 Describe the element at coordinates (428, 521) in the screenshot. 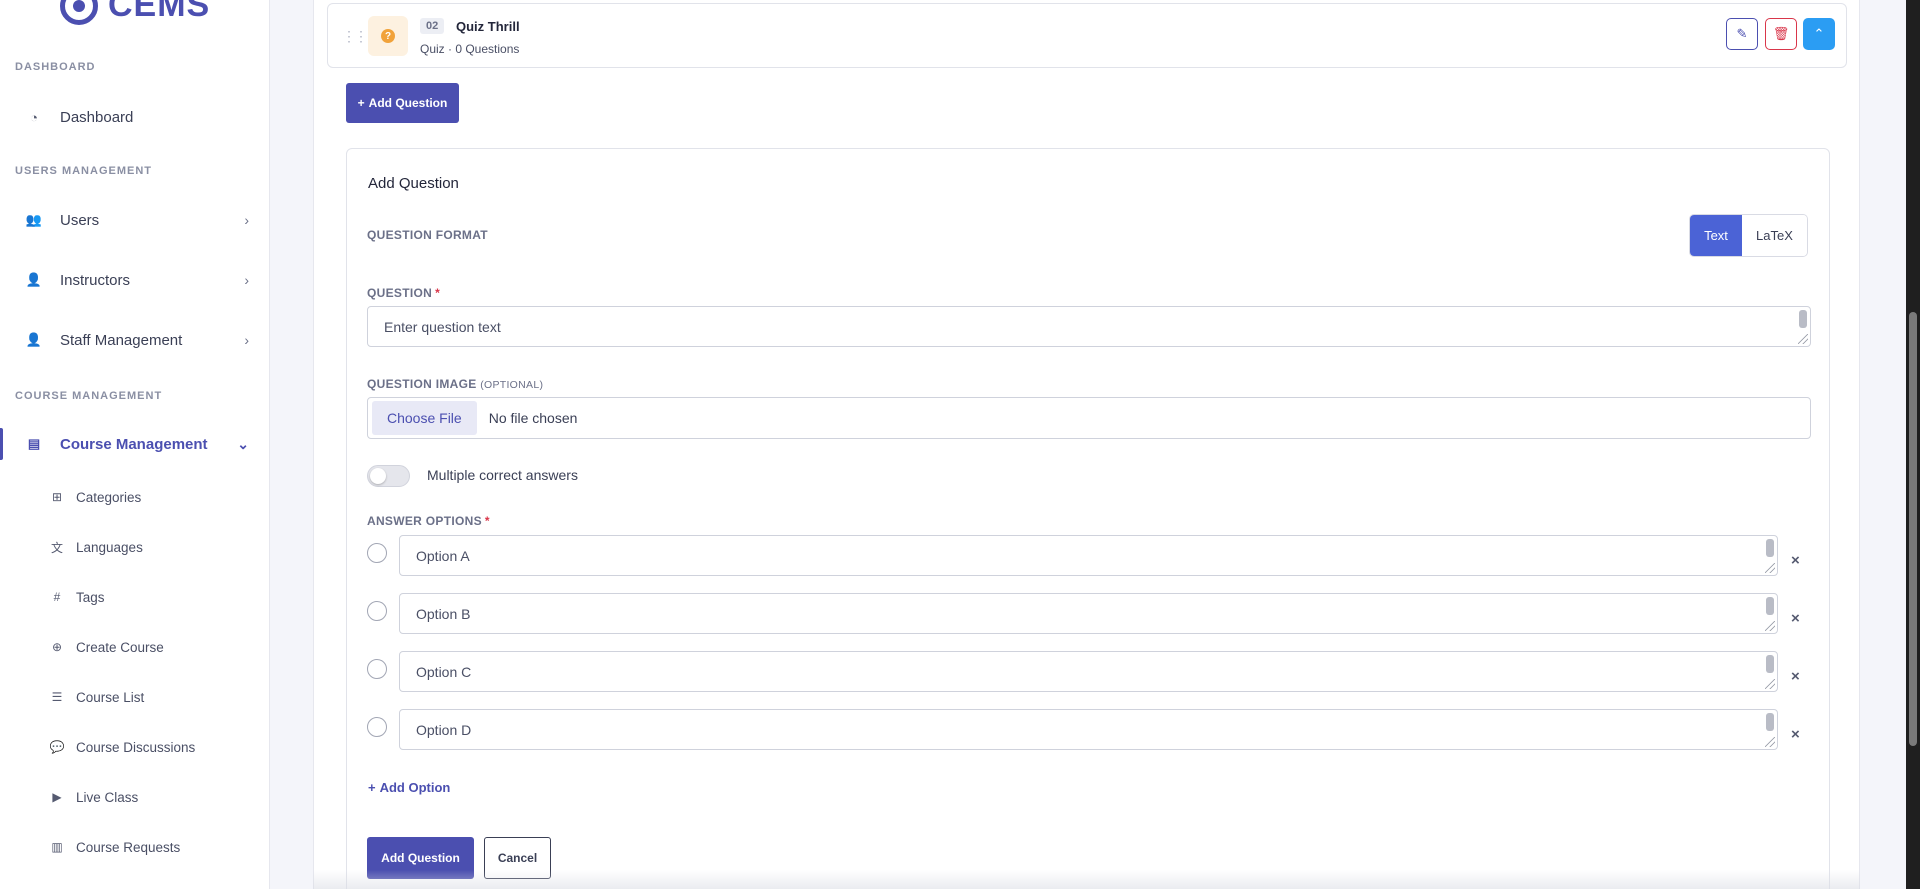

I see `answer-options-label: ANSWER OPTIONS *` at that location.